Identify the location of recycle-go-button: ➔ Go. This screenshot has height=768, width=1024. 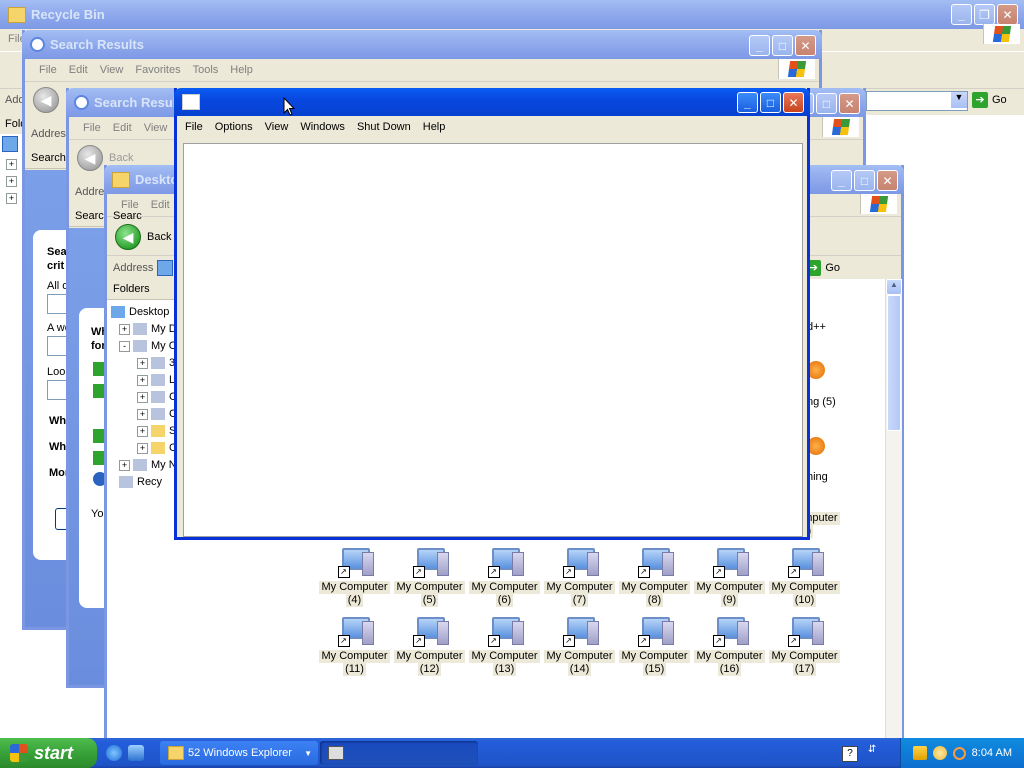
(989, 100).